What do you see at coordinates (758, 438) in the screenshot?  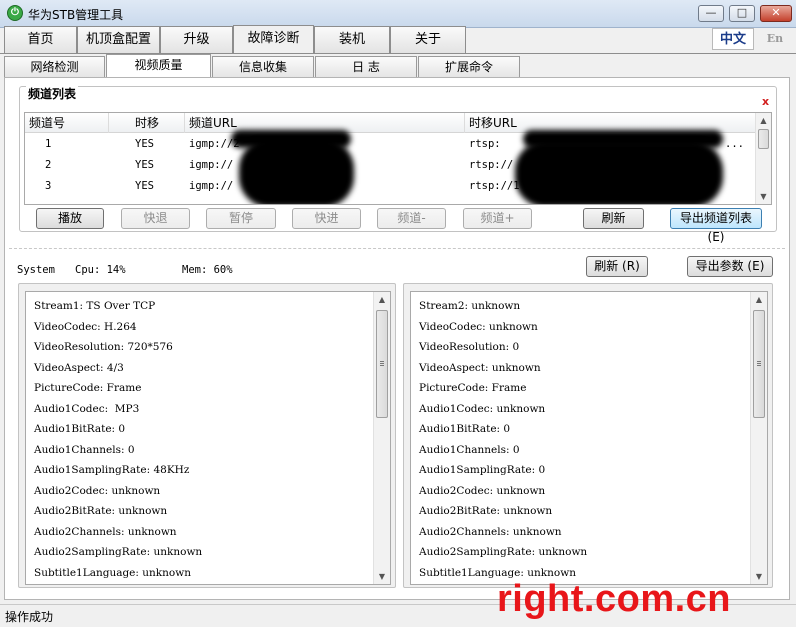 I see `stream2-scrollbar: ▲ ▼` at bounding box center [758, 438].